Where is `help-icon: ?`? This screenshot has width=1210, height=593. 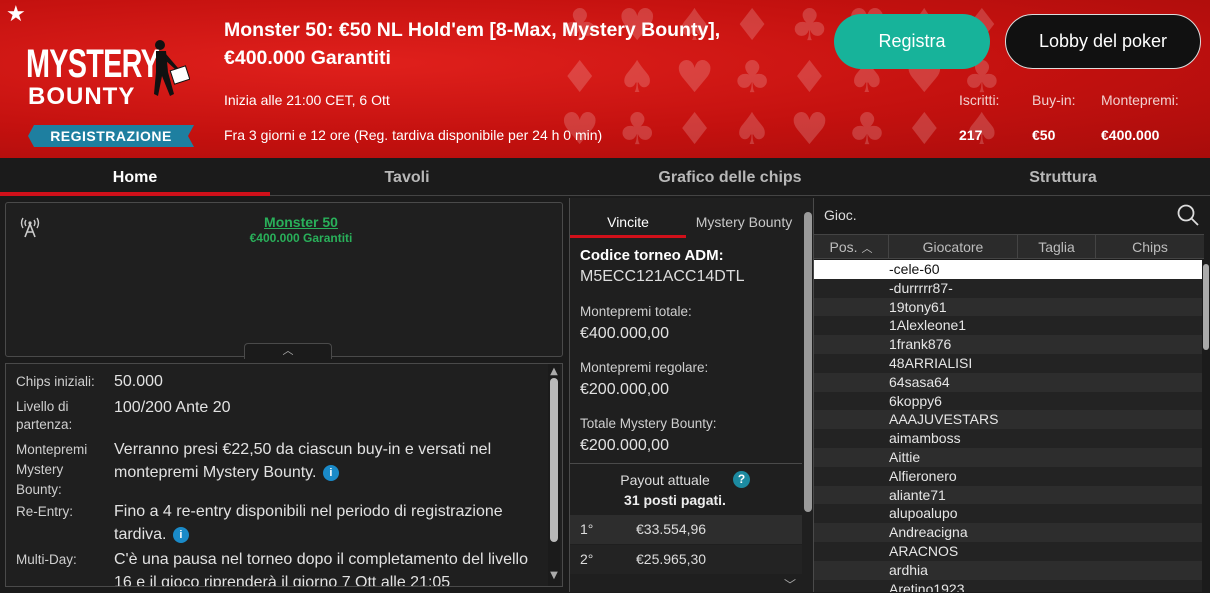 help-icon: ? is located at coordinates (741, 479).